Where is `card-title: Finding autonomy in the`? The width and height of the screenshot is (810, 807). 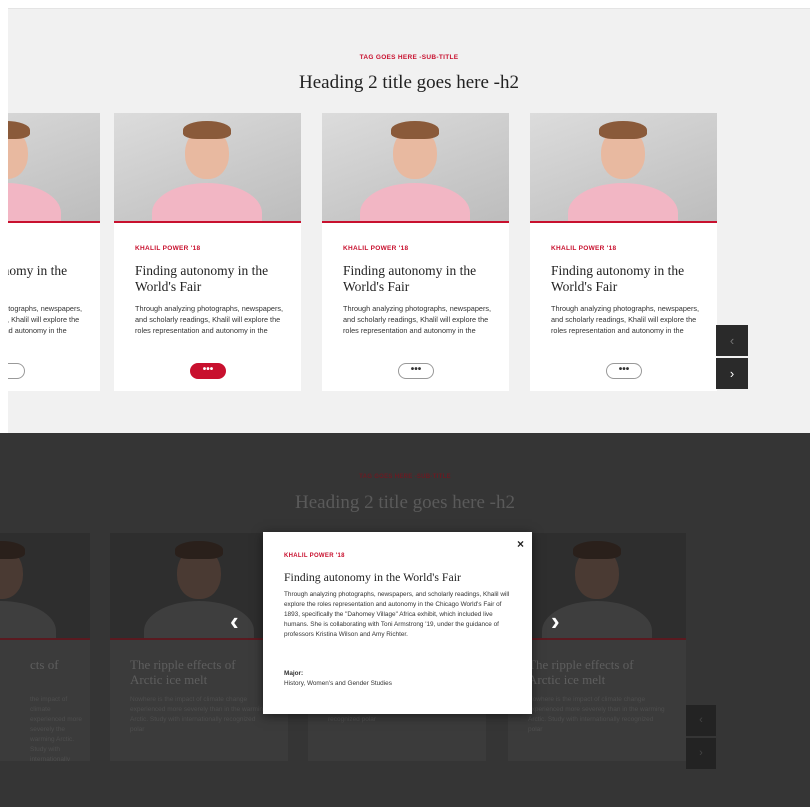 card-title: Finding autonomy in the is located at coordinates (38, 270).